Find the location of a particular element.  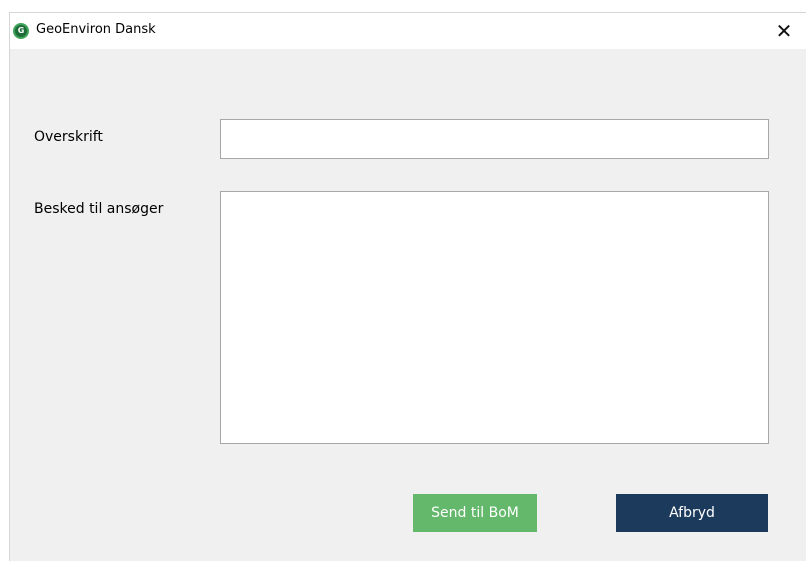

message-label: Besked til ansøger is located at coordinates (99, 209).